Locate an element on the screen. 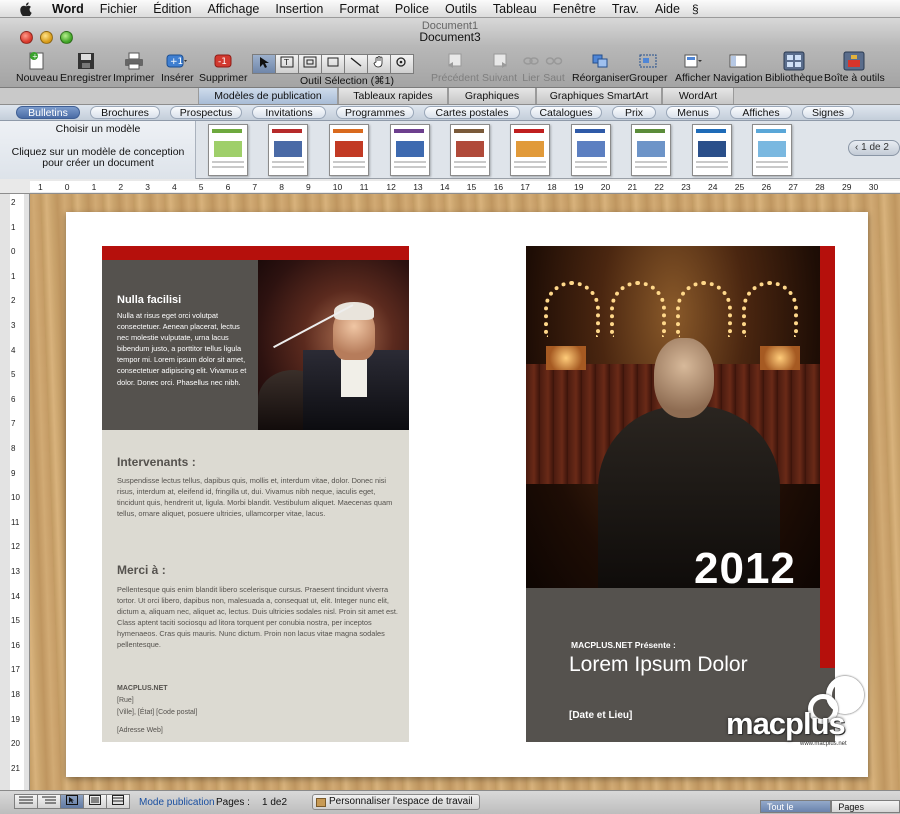  speakers-heading: Intervenants : is located at coordinates (156, 462).